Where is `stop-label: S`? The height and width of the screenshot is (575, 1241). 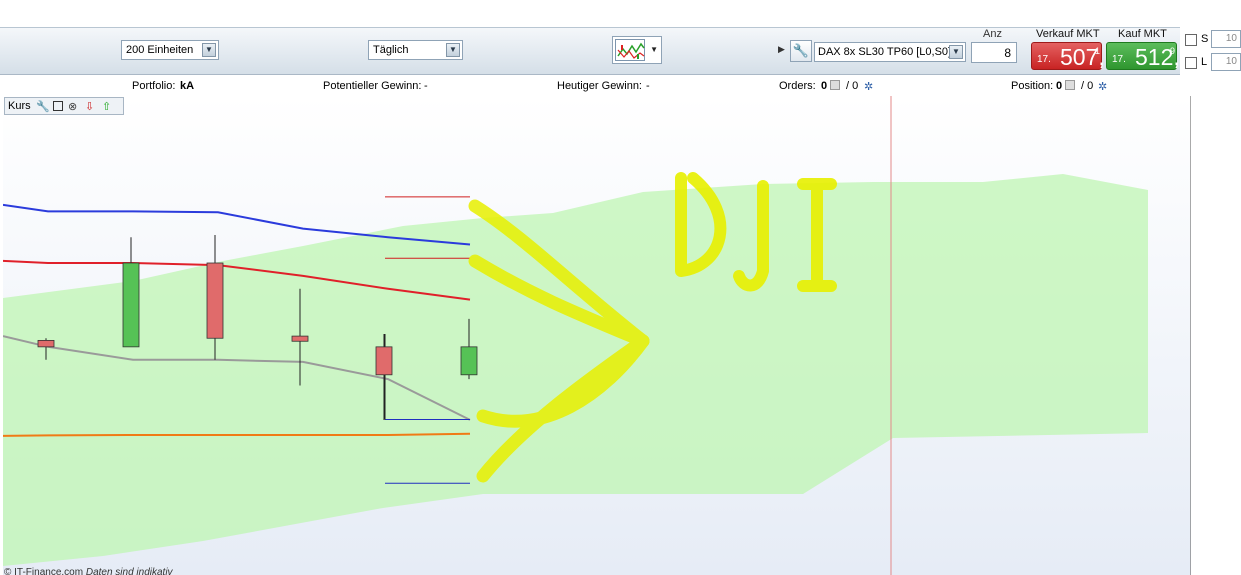 stop-label: S is located at coordinates (1205, 39).